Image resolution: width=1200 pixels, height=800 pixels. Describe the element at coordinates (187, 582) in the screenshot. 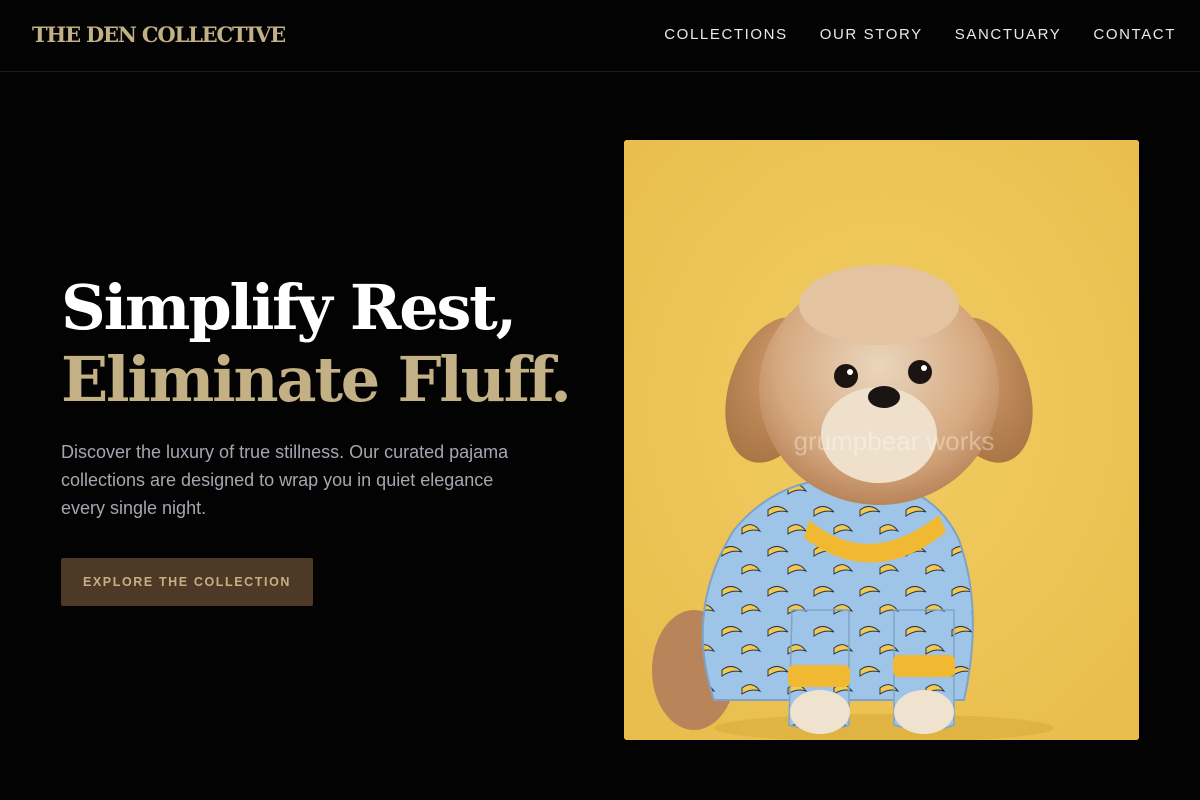

I see `explore-collection-button: EXPLORE THE COLLECTION` at that location.